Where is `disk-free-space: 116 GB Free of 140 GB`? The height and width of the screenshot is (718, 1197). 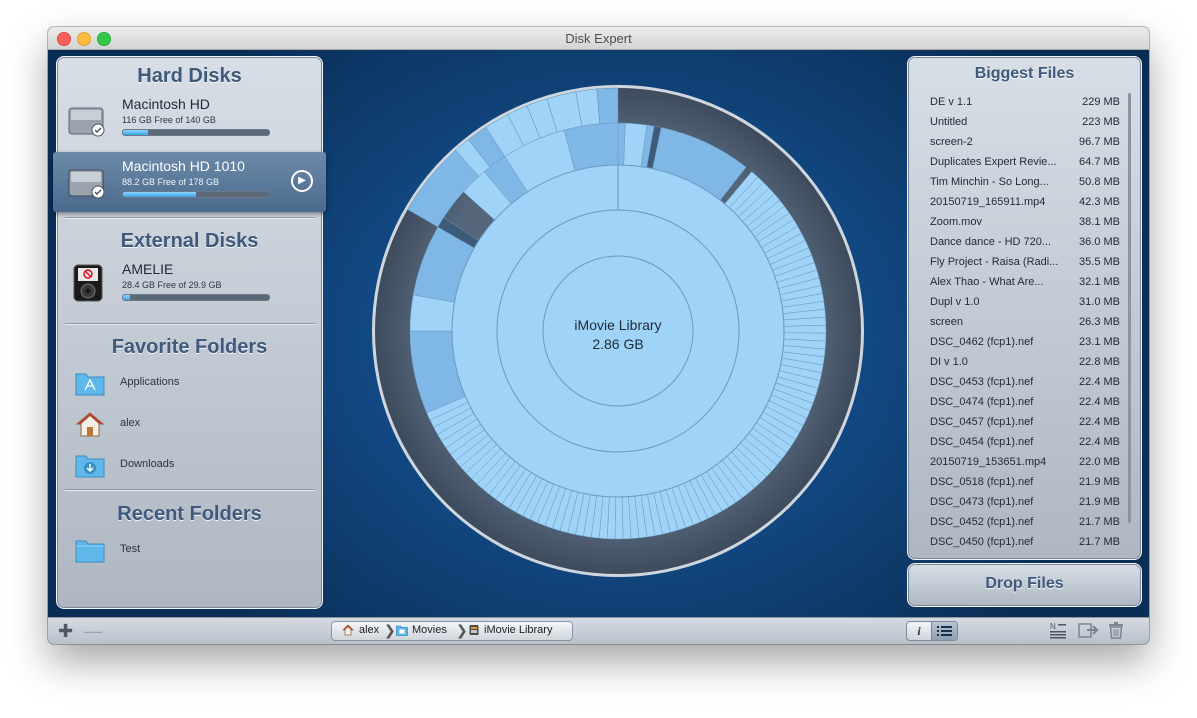 disk-free-space: 116 GB Free of 140 GB is located at coordinates (169, 120).